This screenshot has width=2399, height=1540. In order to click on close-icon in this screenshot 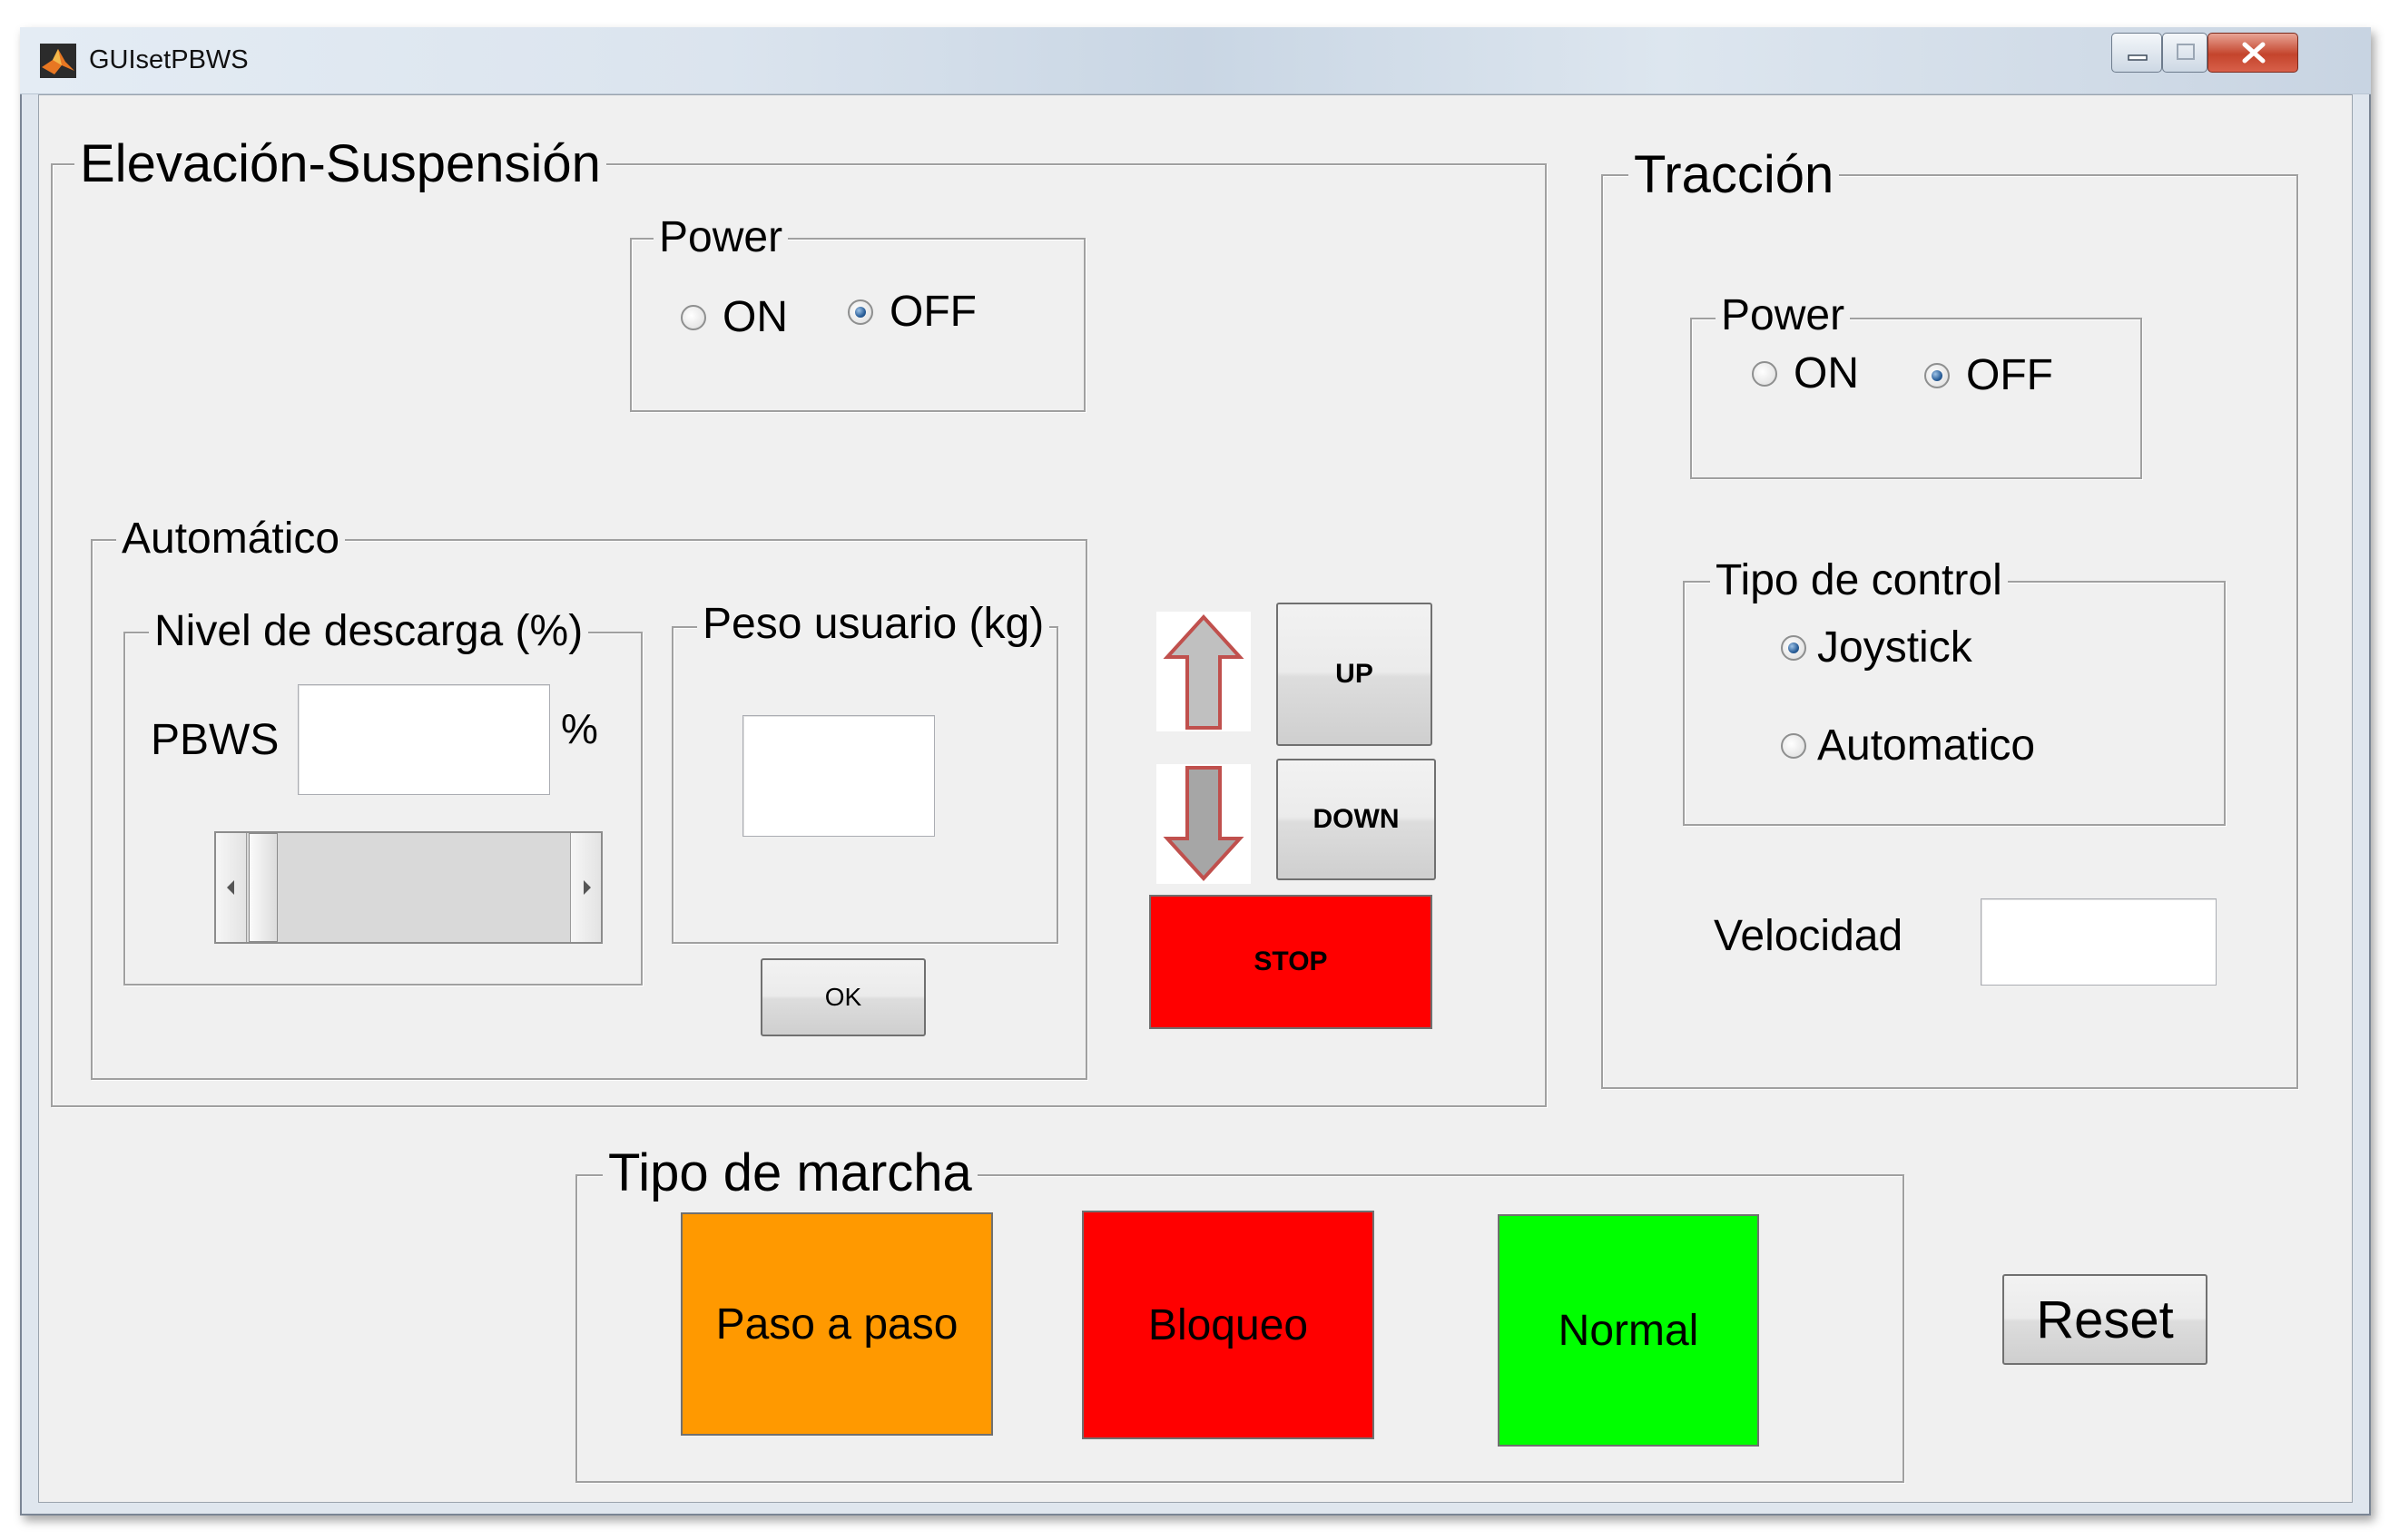, I will do `click(2254, 53)`.